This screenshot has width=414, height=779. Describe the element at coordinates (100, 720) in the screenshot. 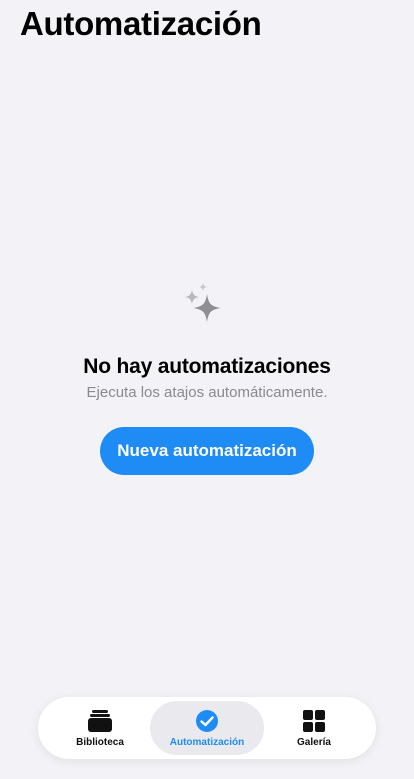

I see `stack-icon` at that location.